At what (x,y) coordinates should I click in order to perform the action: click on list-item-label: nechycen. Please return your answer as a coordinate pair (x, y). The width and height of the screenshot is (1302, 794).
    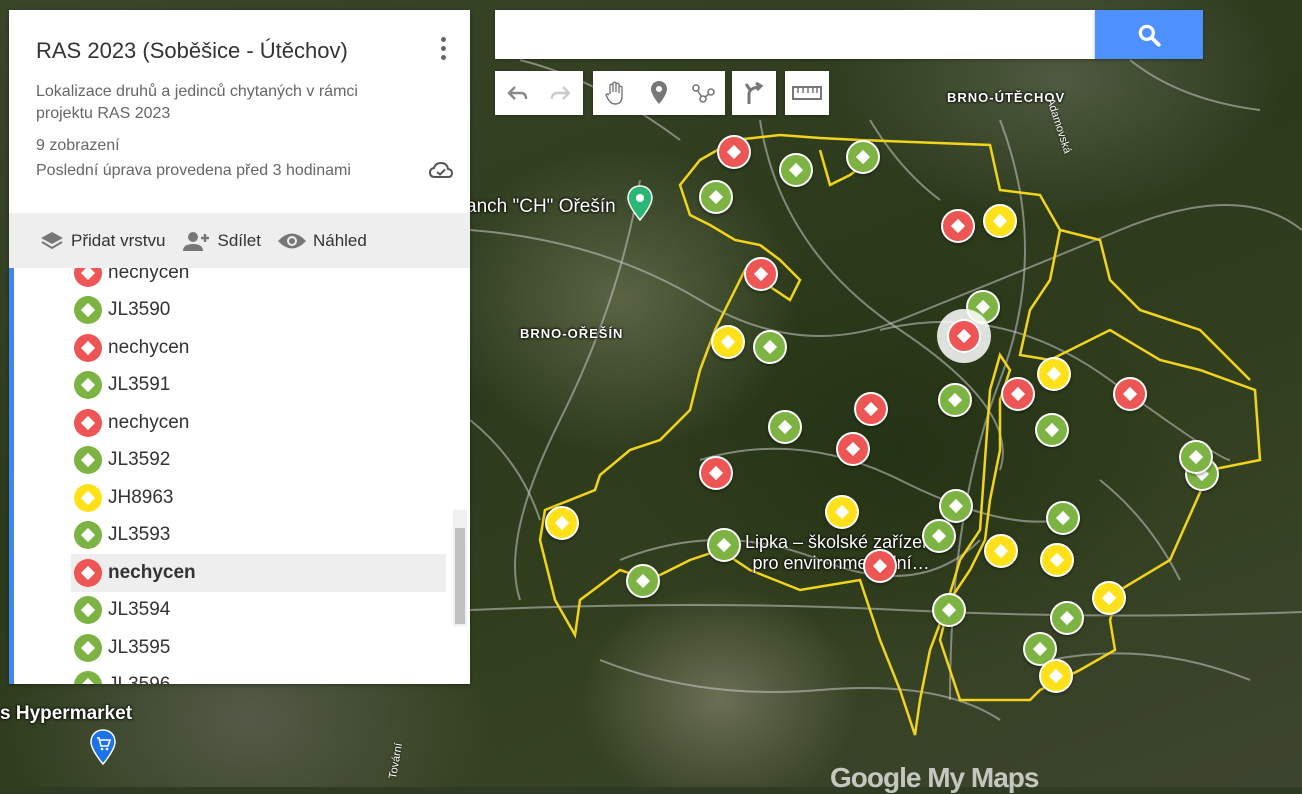
    Looking at the image, I should click on (149, 347).